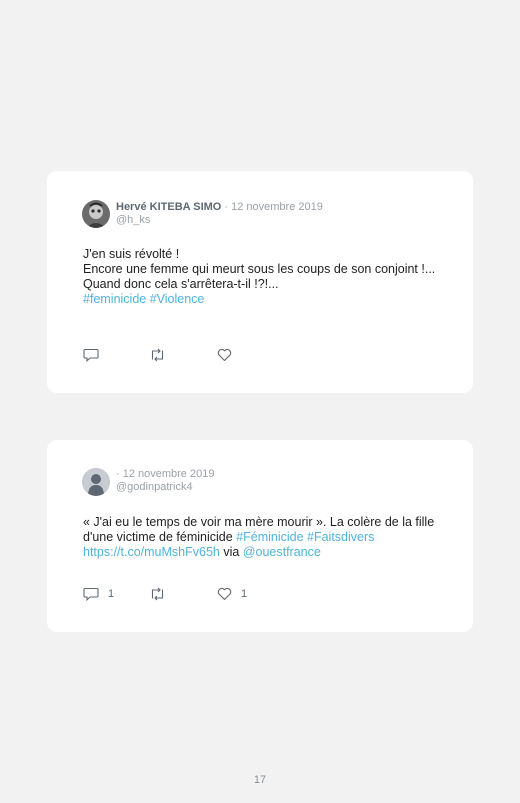  I want to click on reply-count: 1, so click(111, 594).